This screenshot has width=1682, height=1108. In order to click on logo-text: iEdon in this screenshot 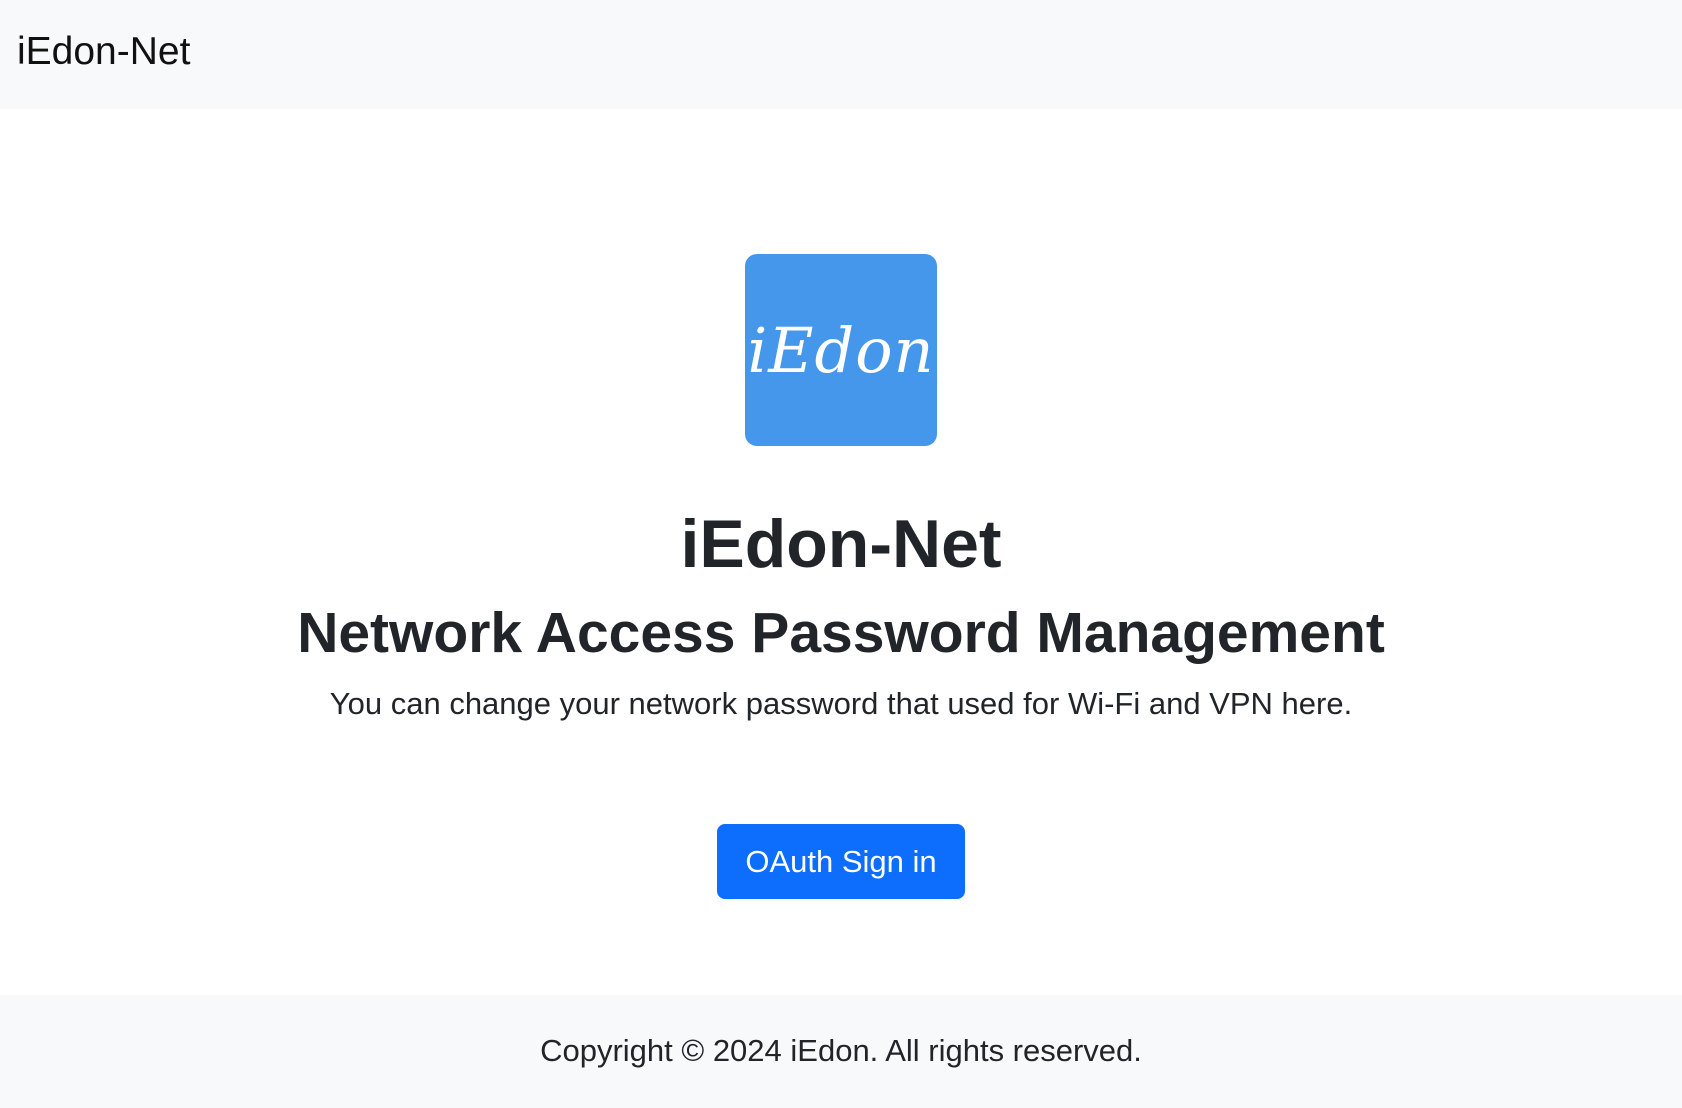, I will do `click(841, 350)`.